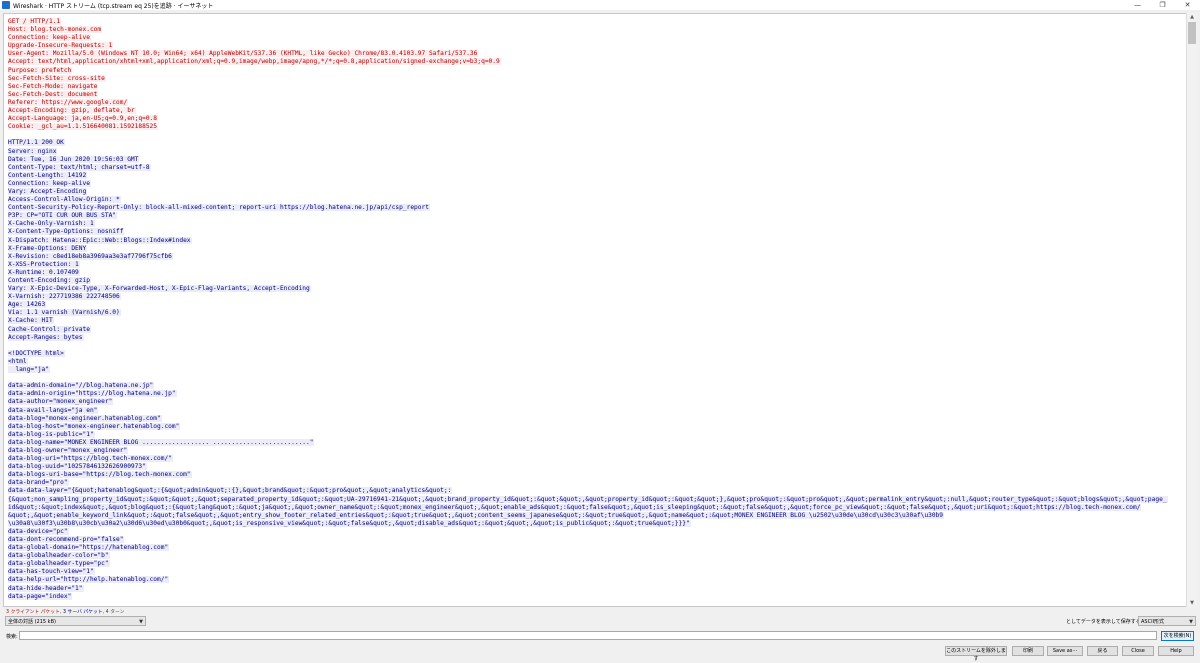 The height and width of the screenshot is (663, 1200). I want to click on save-as-button: Save as···, so click(1065, 651).